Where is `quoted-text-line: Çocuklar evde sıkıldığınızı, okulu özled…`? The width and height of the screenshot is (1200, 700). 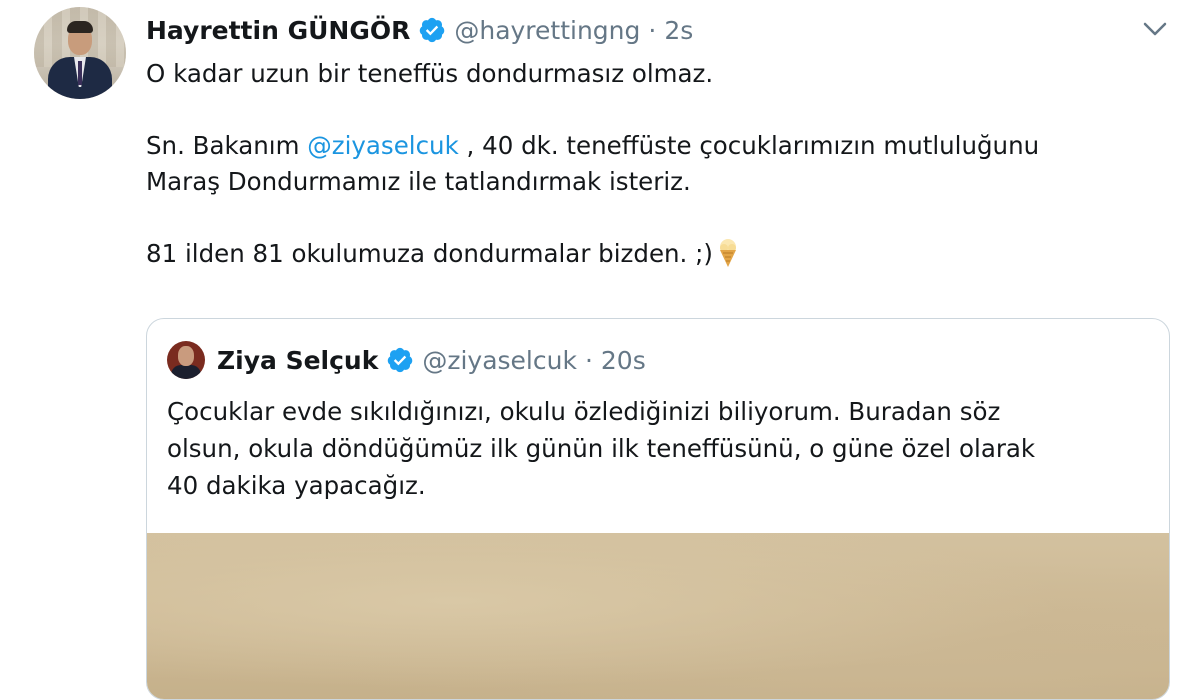 quoted-text-line: Çocuklar evde sıkıldığınızı, okulu özled… is located at coordinates (584, 411).